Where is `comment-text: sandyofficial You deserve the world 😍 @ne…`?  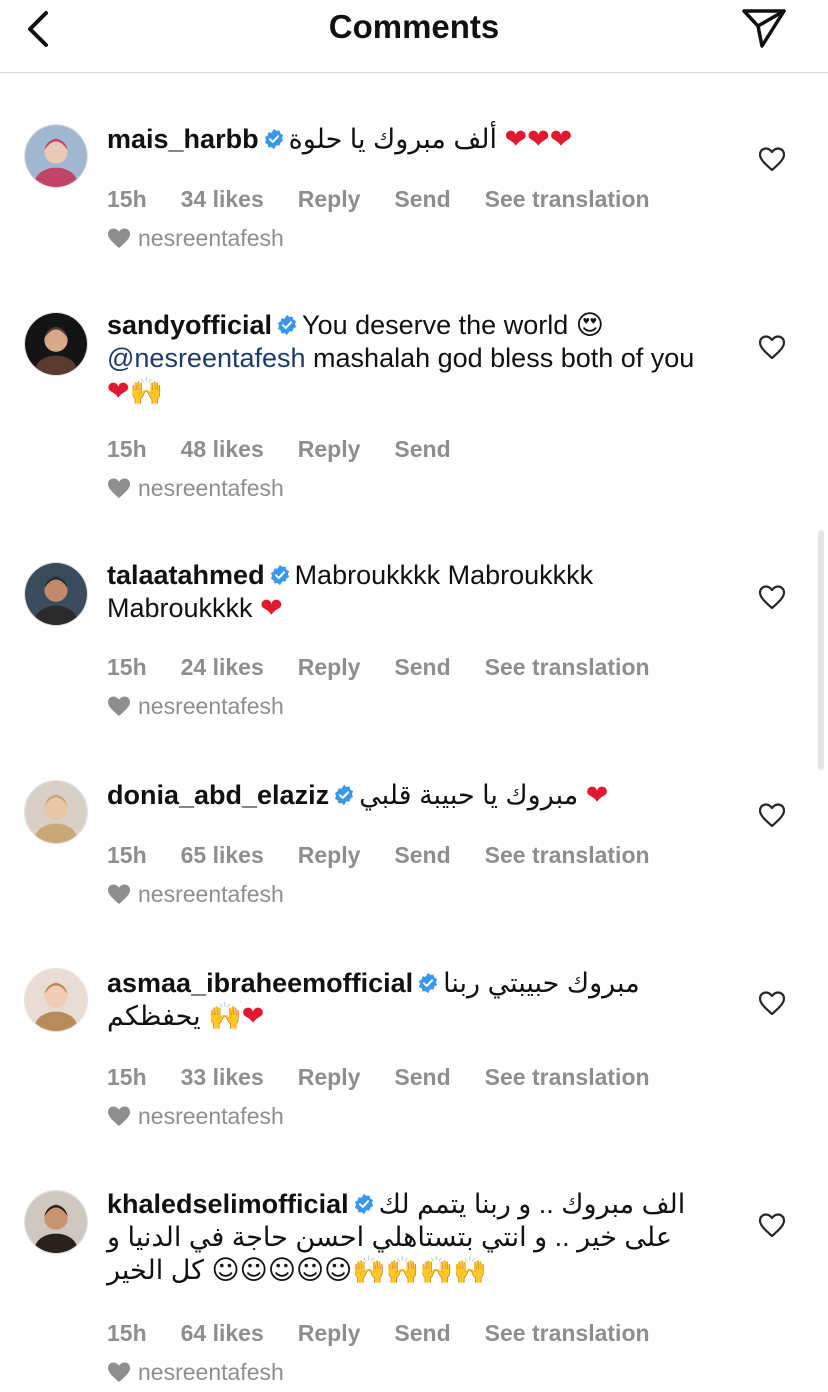 comment-text: sandyofficial You deserve the world 😍 @ne… is located at coordinates (407, 358).